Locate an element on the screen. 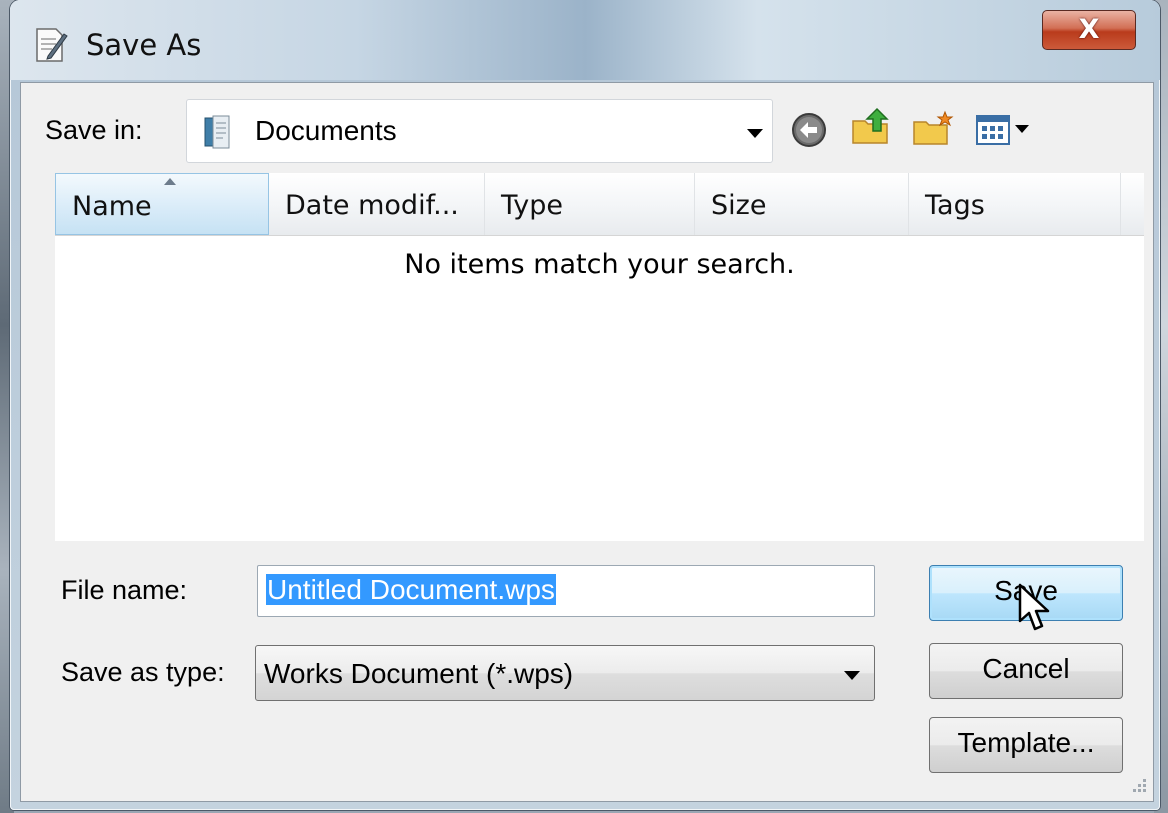 This screenshot has width=1168, height=813. new-folder-icon is located at coordinates (933, 130).